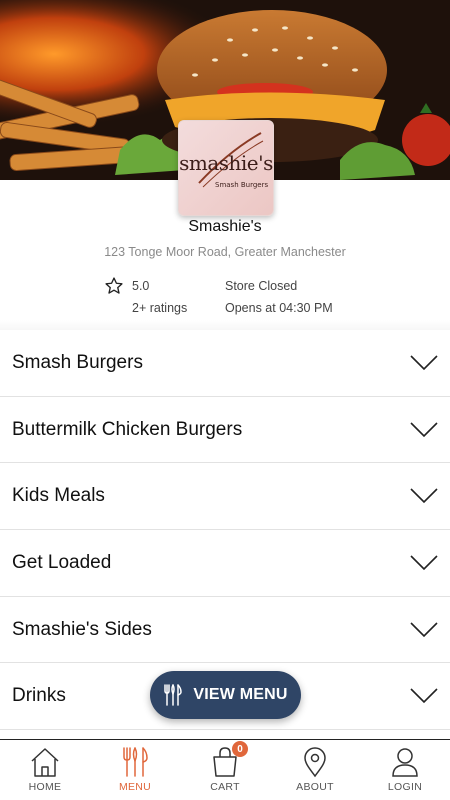  I want to click on nav-about: ABOUT, so click(315, 770).